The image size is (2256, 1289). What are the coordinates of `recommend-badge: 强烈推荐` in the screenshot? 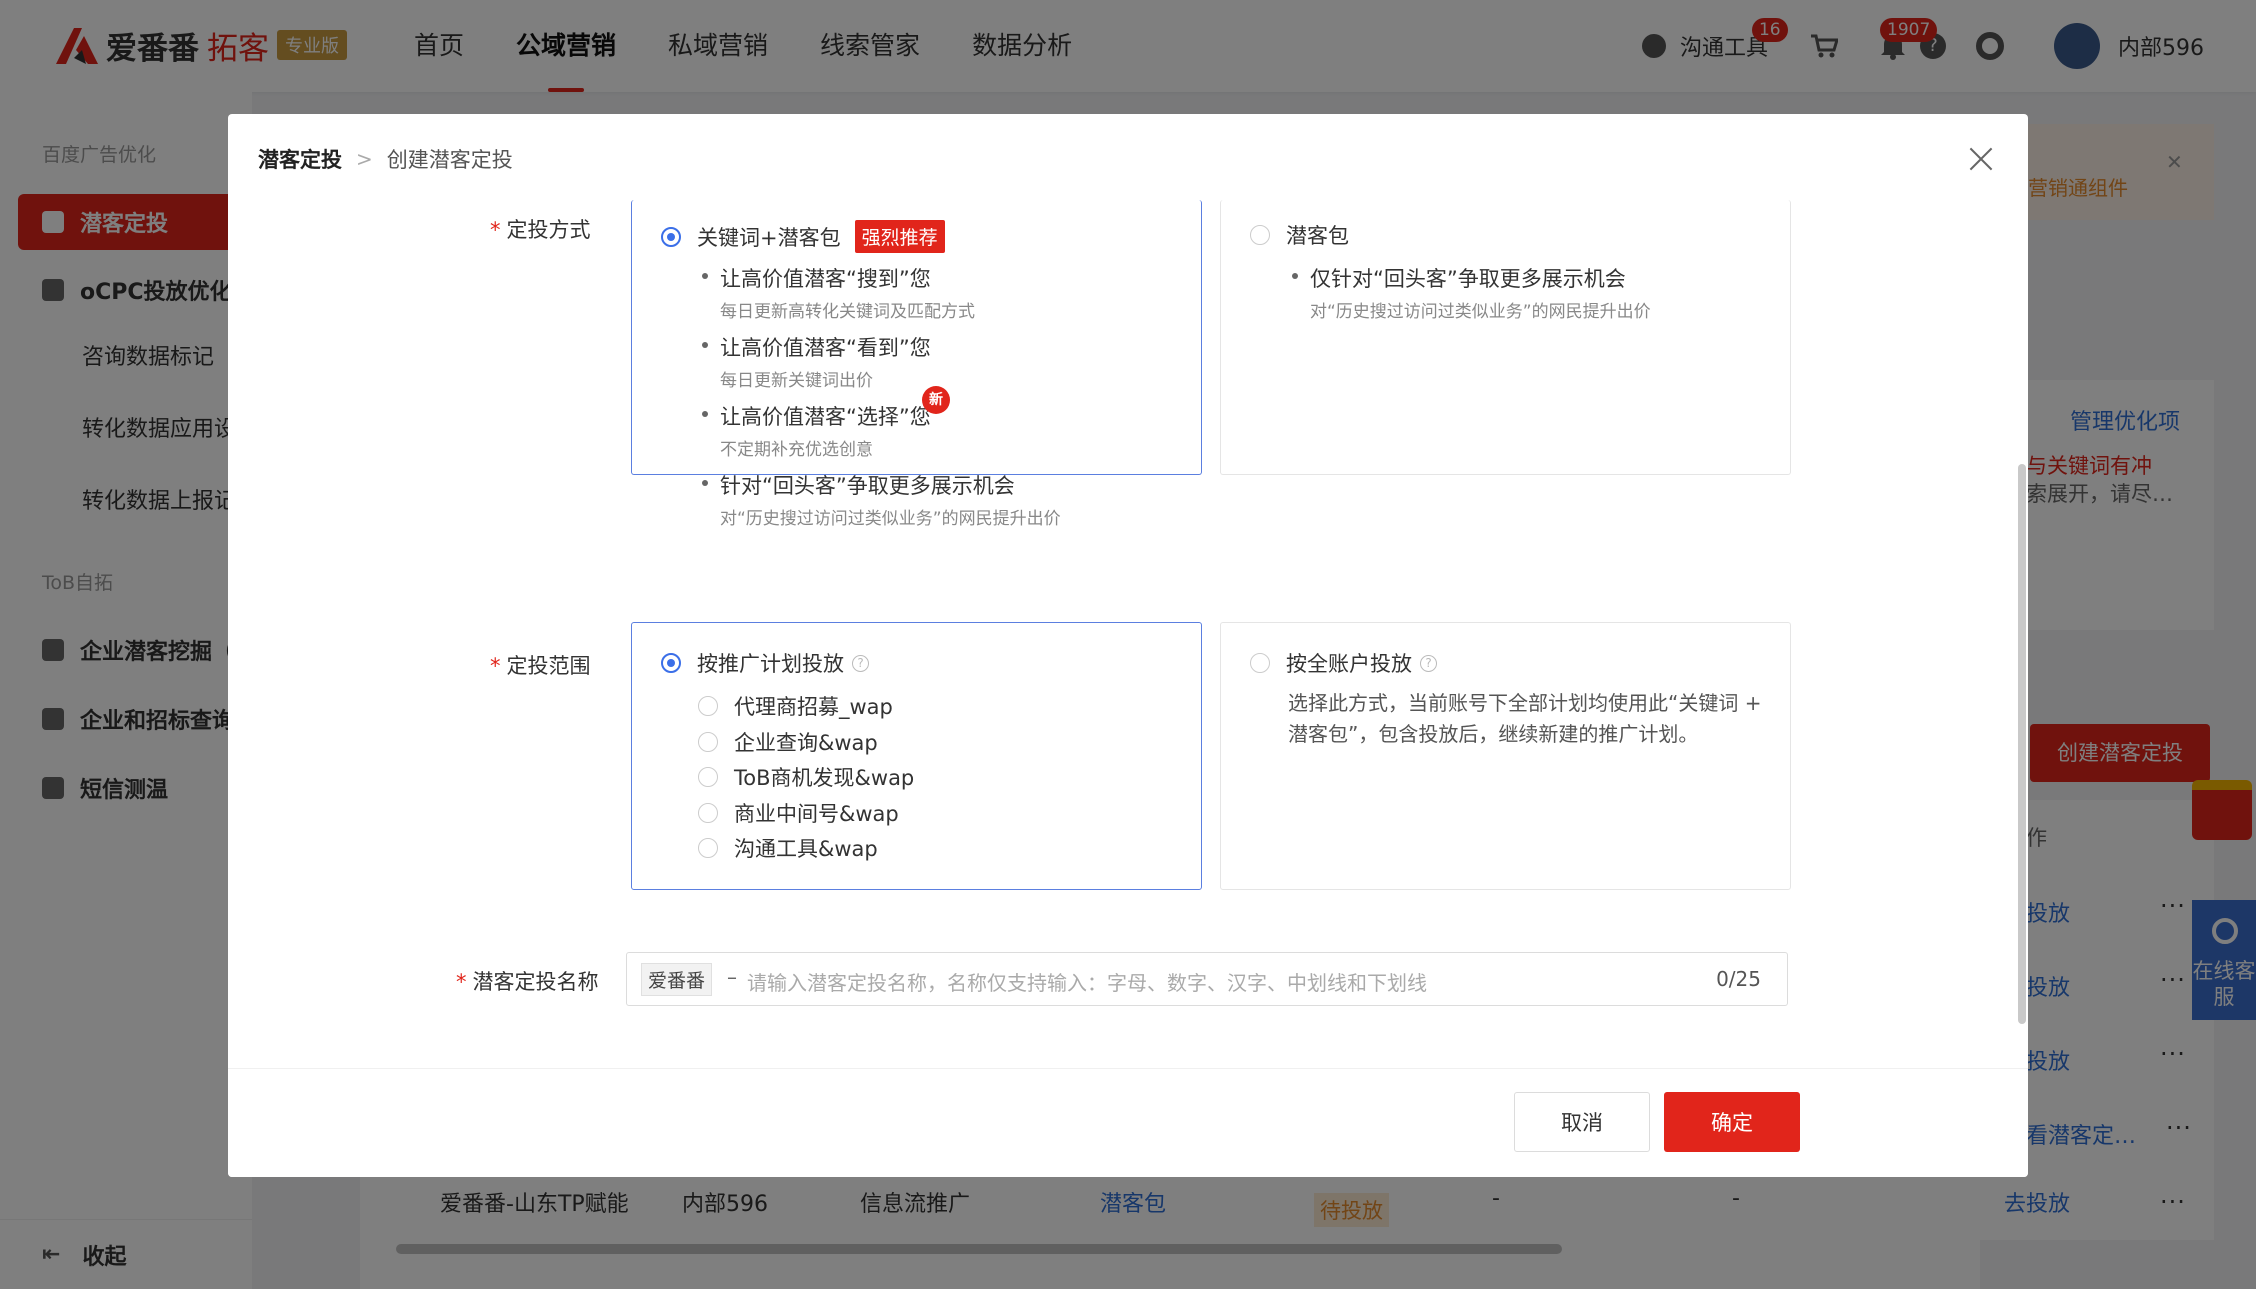 It's located at (899, 236).